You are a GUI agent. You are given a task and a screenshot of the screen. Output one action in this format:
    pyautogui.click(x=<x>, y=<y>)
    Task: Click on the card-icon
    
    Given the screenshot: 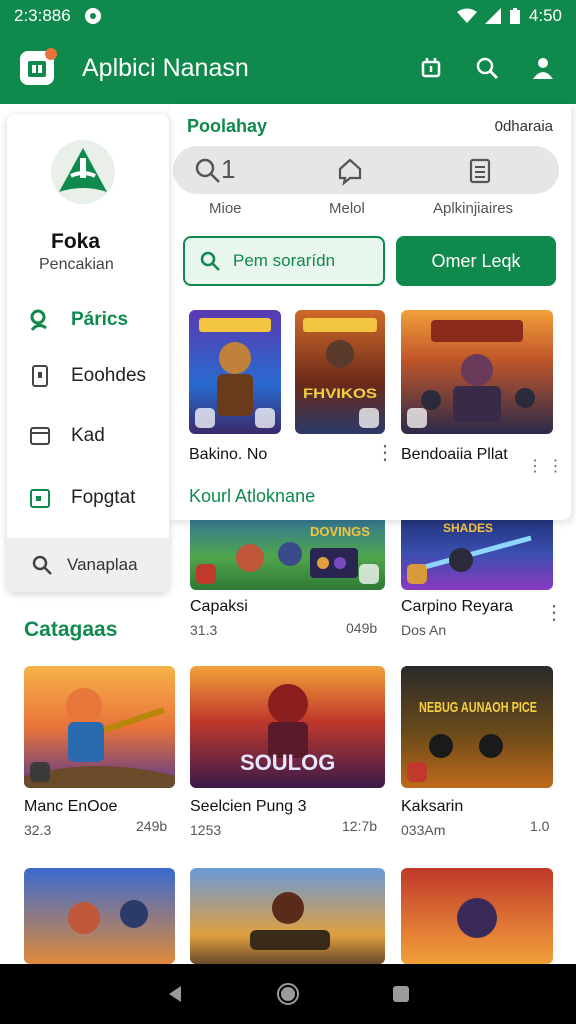 What is the action you would take?
    pyautogui.click(x=40, y=436)
    